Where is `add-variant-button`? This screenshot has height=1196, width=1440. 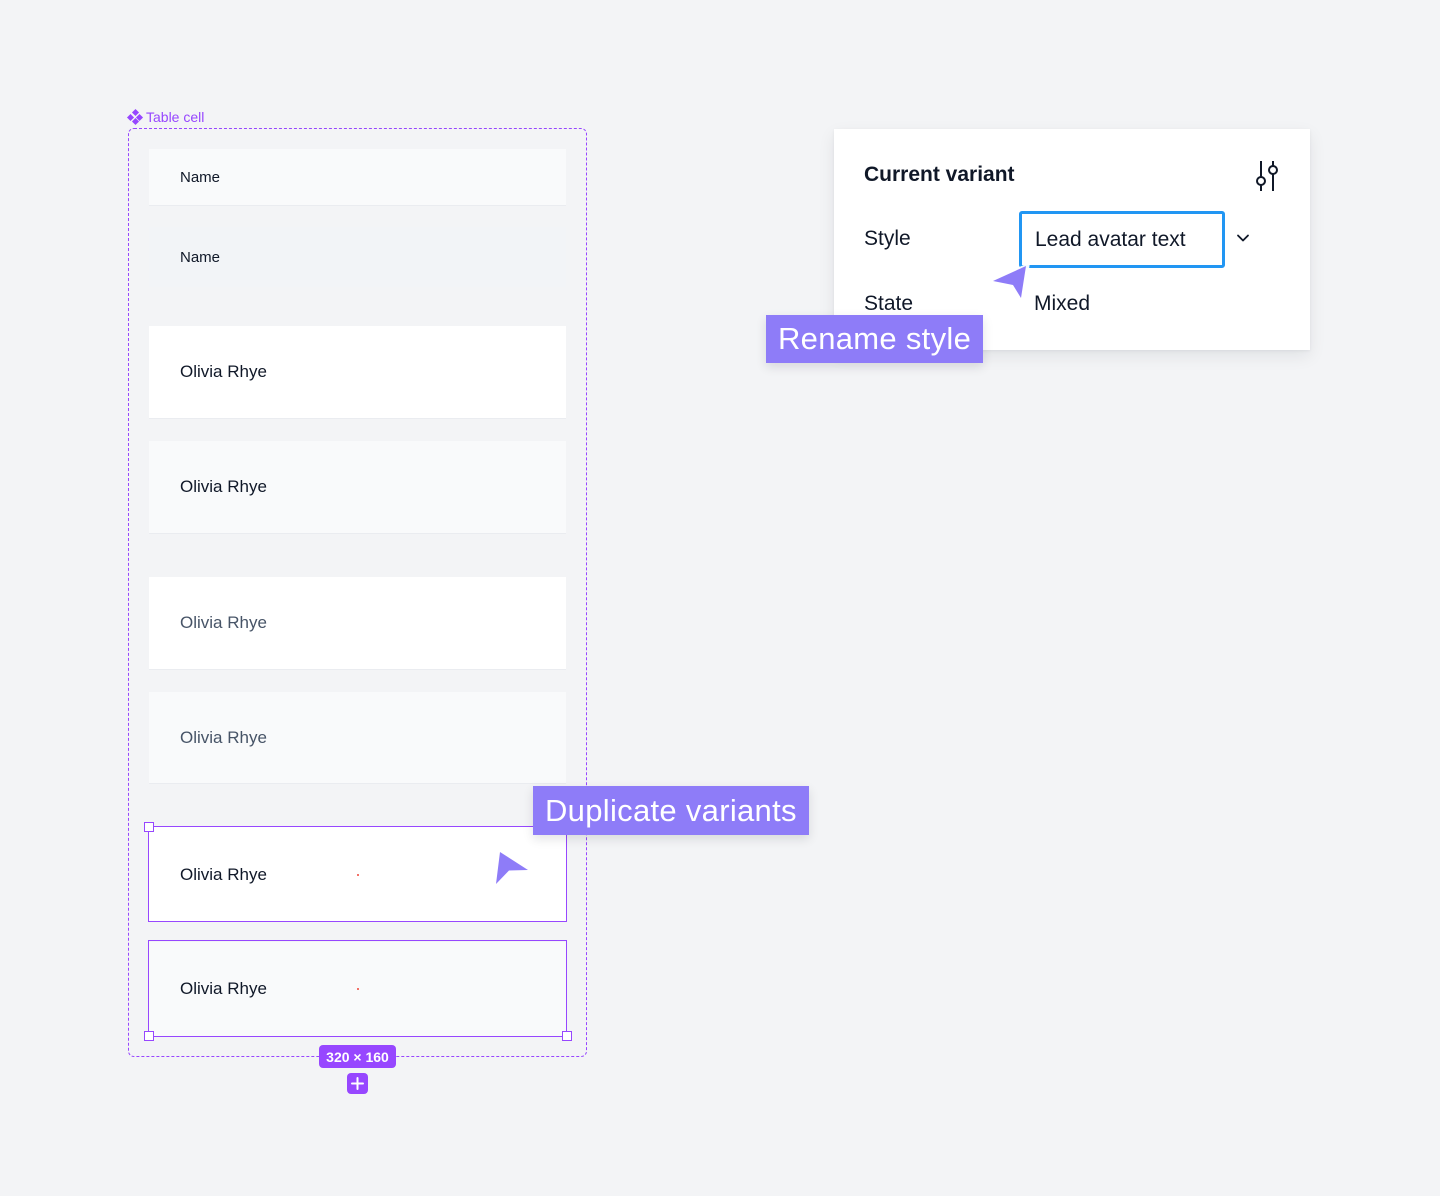 add-variant-button is located at coordinates (357, 1083).